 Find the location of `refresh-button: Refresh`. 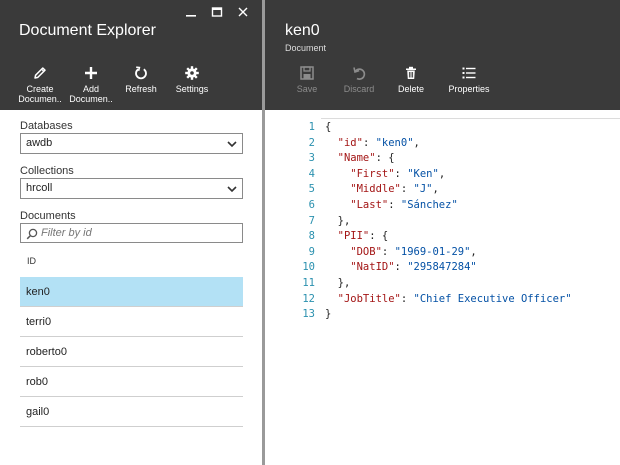

refresh-button: Refresh is located at coordinates (141, 84).